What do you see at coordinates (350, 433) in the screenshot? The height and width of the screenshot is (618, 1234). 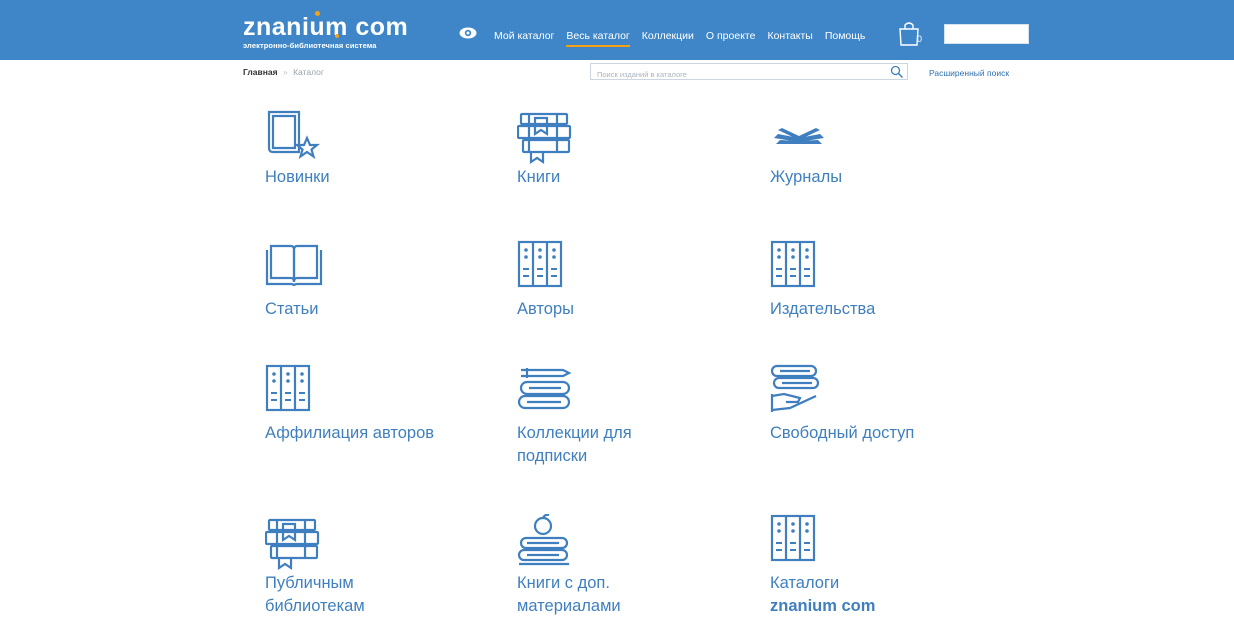 I see `tile-label: Аффилиация авторов` at bounding box center [350, 433].